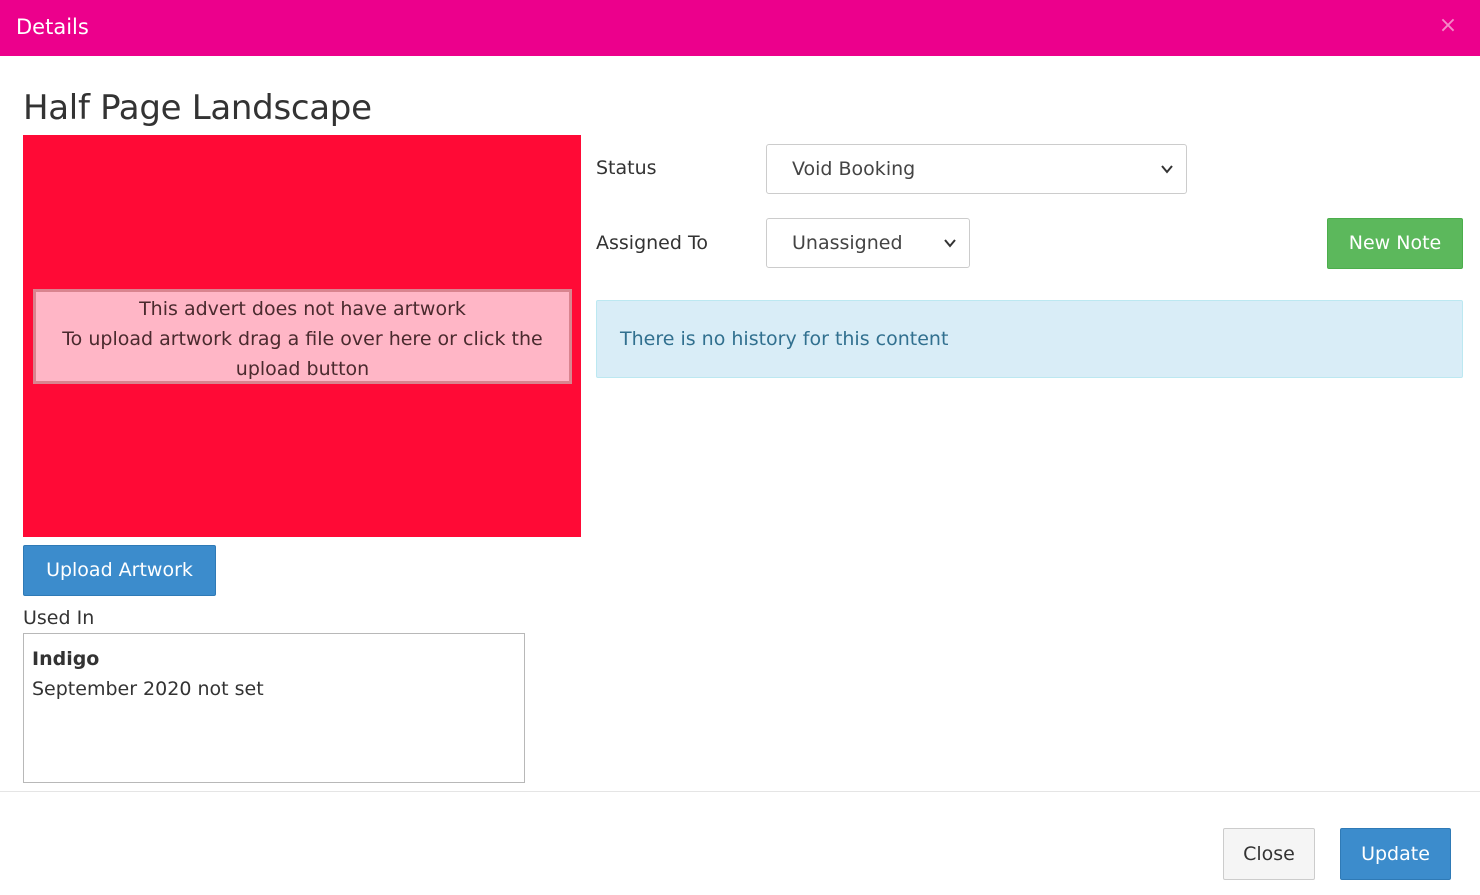 This screenshot has height=895, width=1480. I want to click on footer-divider, so click(740, 791).